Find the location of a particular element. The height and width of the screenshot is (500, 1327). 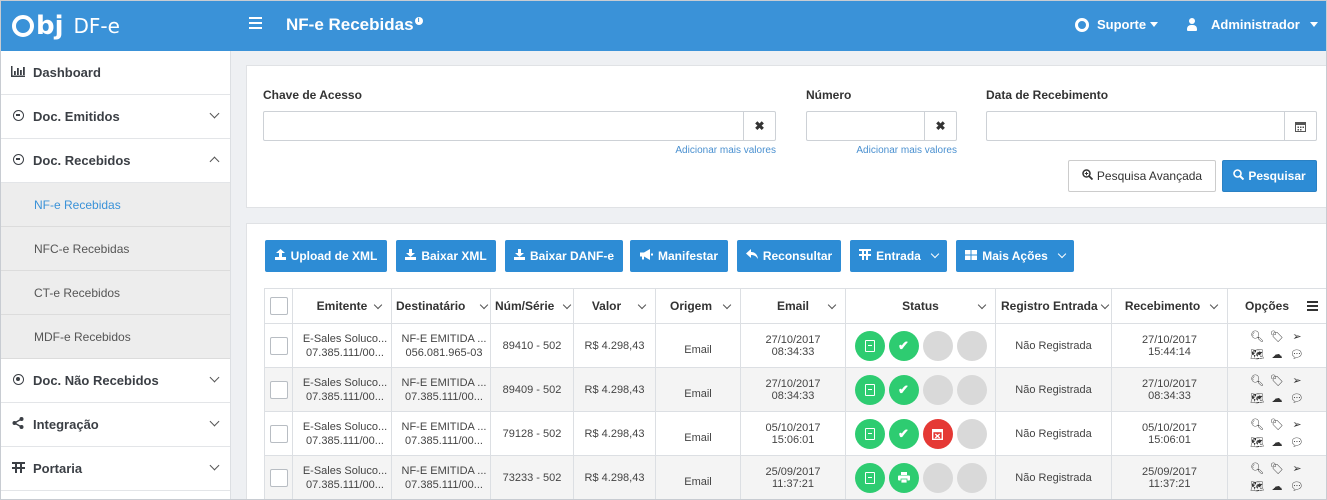

col-destinatario: Destinatário is located at coordinates (441, 306).